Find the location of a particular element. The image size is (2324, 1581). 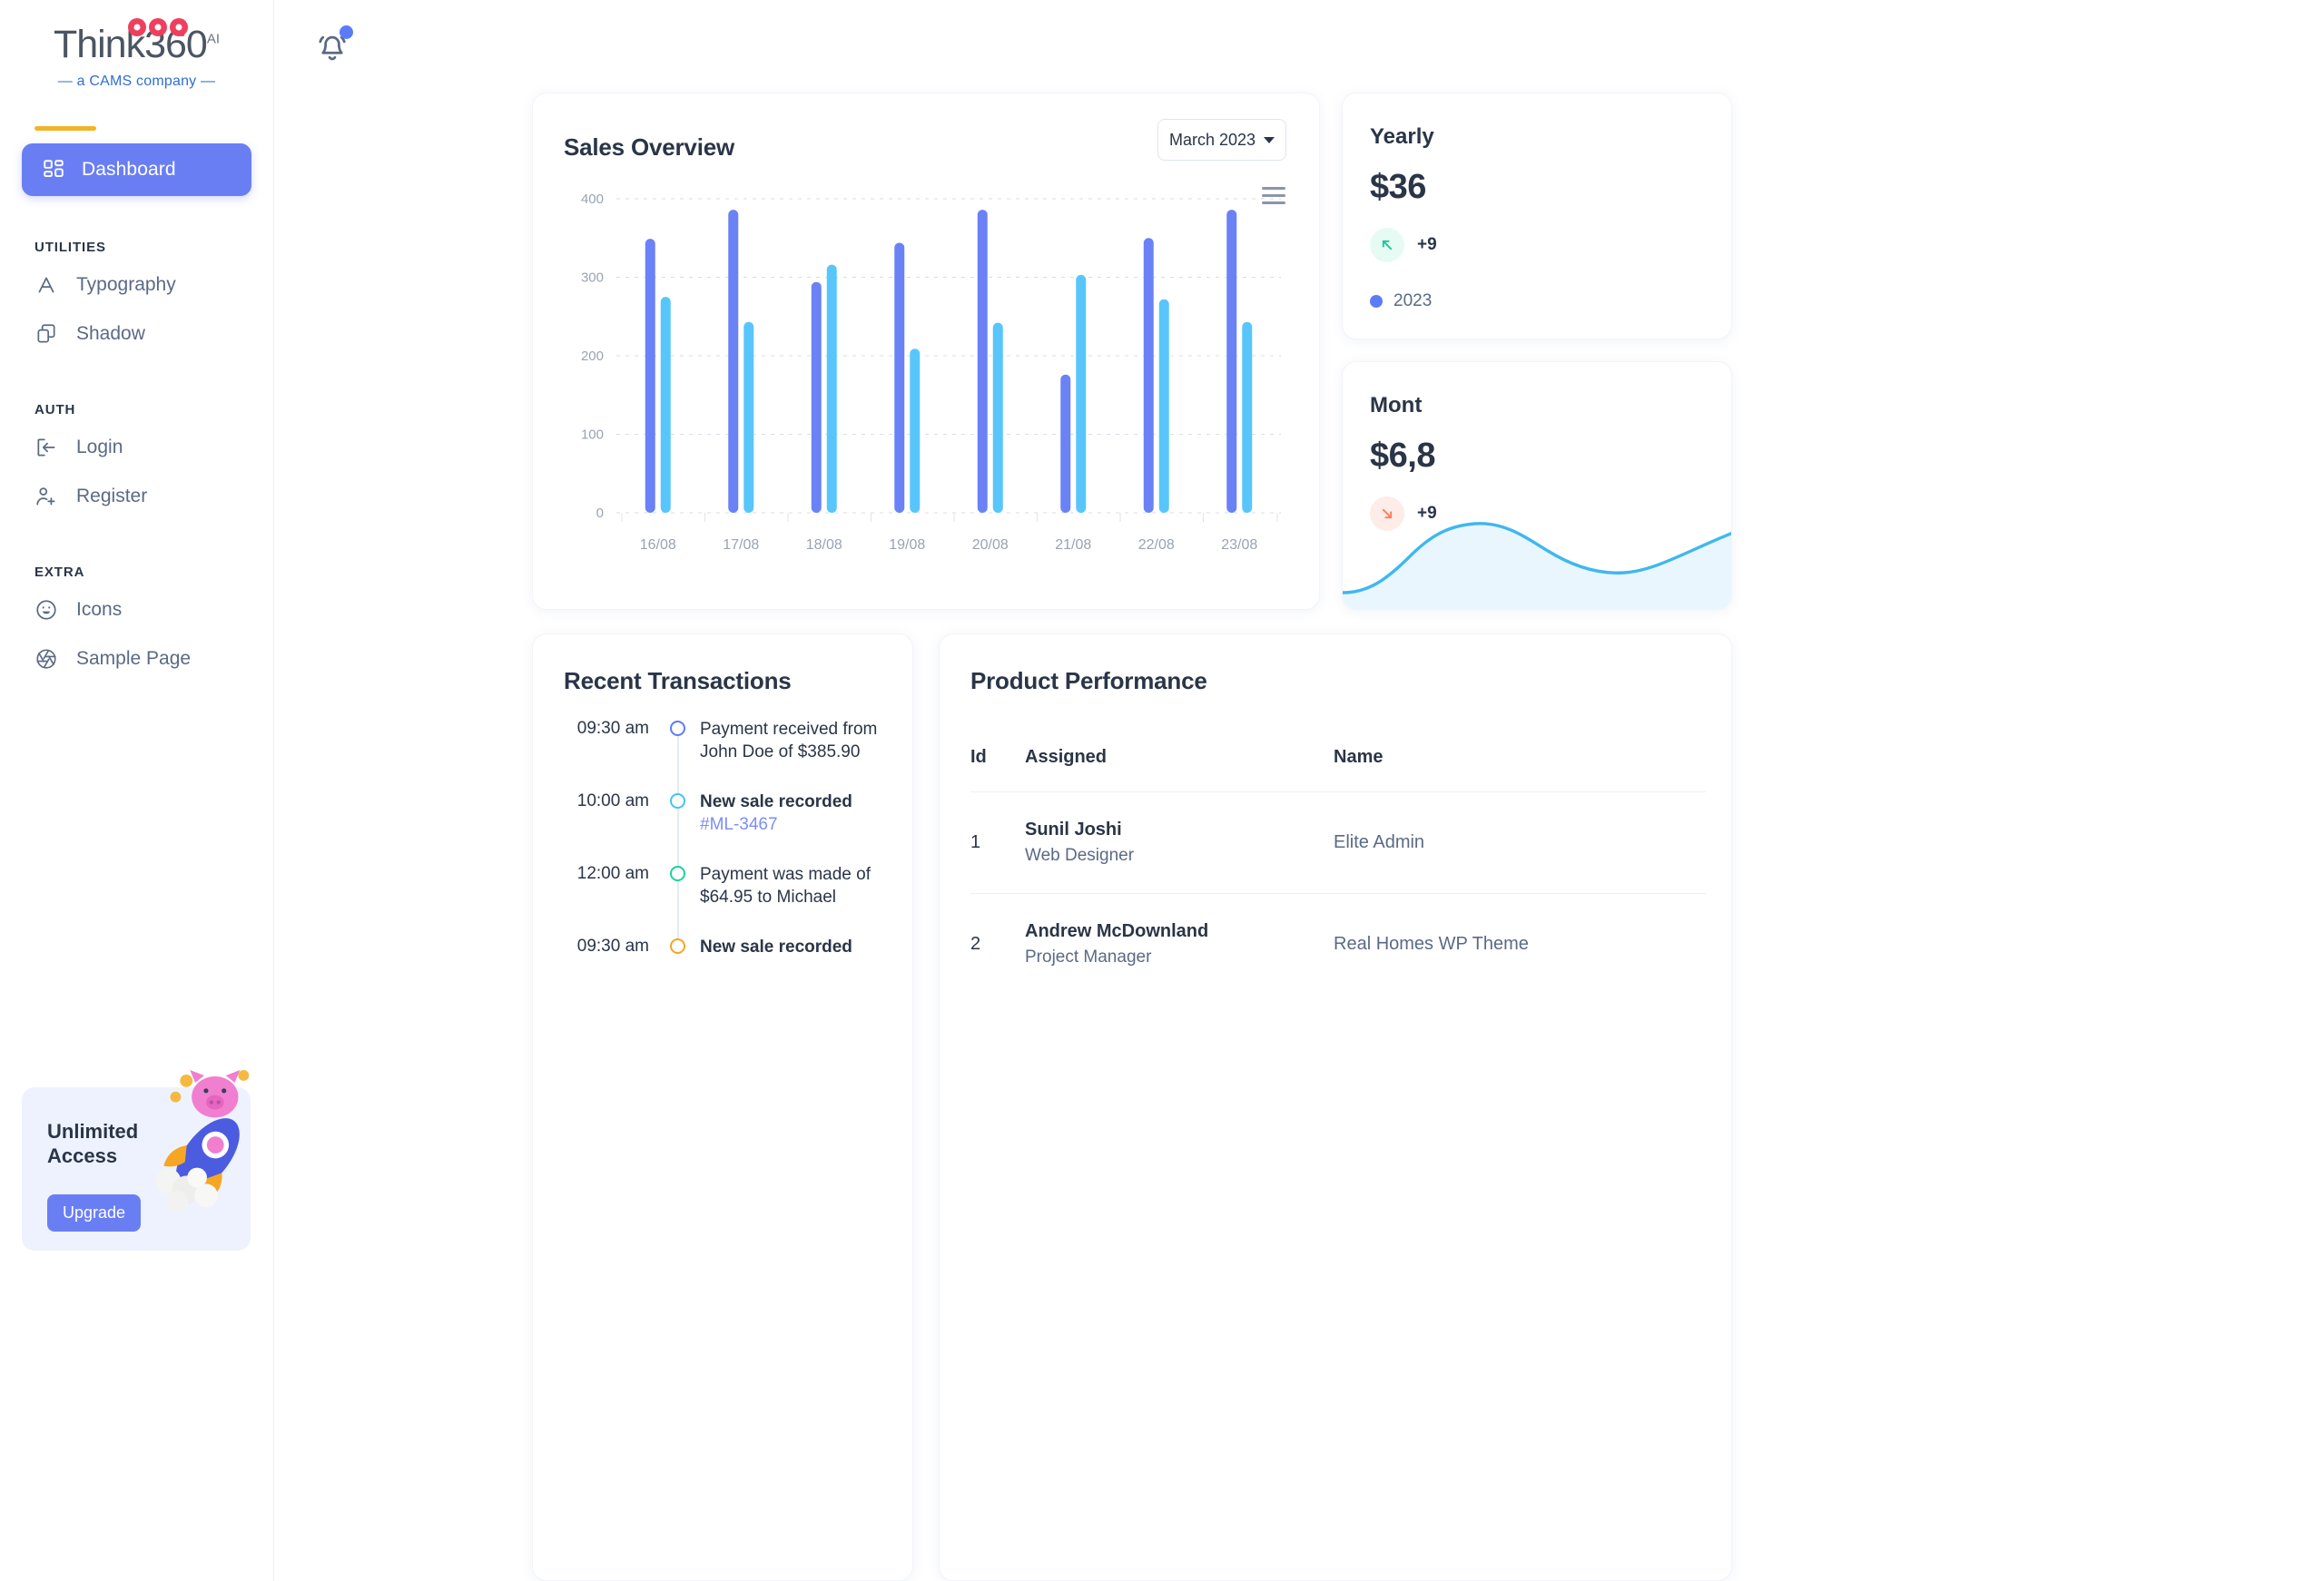

transaction-time: 12:00 am is located at coordinates (612, 873).